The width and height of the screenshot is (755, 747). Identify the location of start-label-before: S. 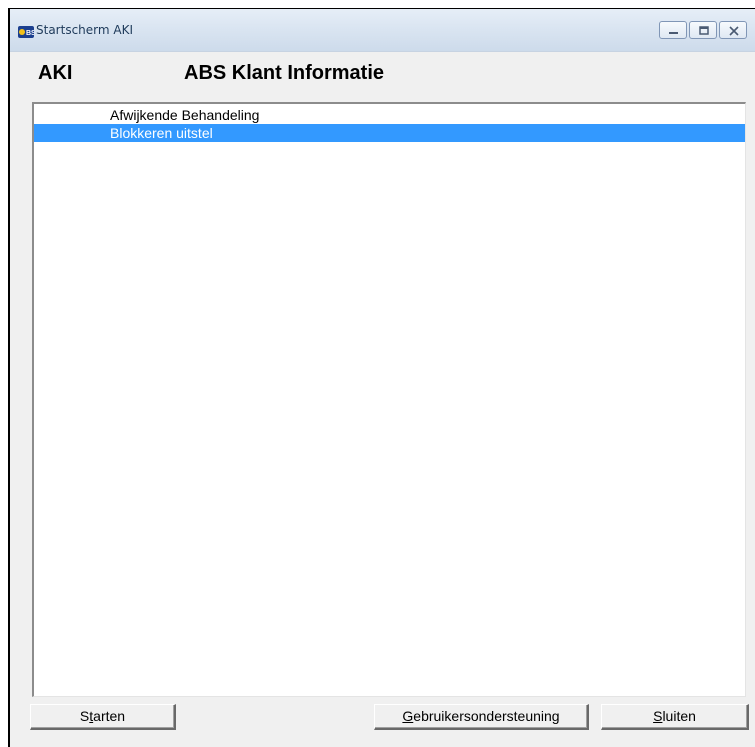
(84, 716).